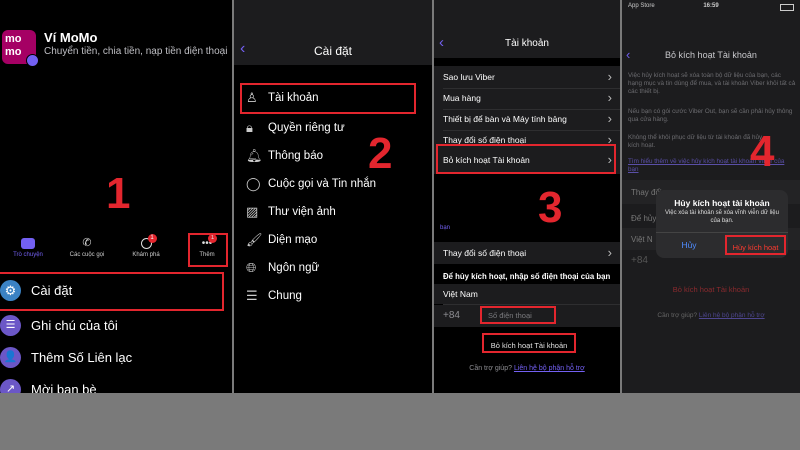 The height and width of the screenshot is (450, 800). Describe the element at coordinates (20, 48) in the screenshot. I see `momo-logo: mo mo` at that location.